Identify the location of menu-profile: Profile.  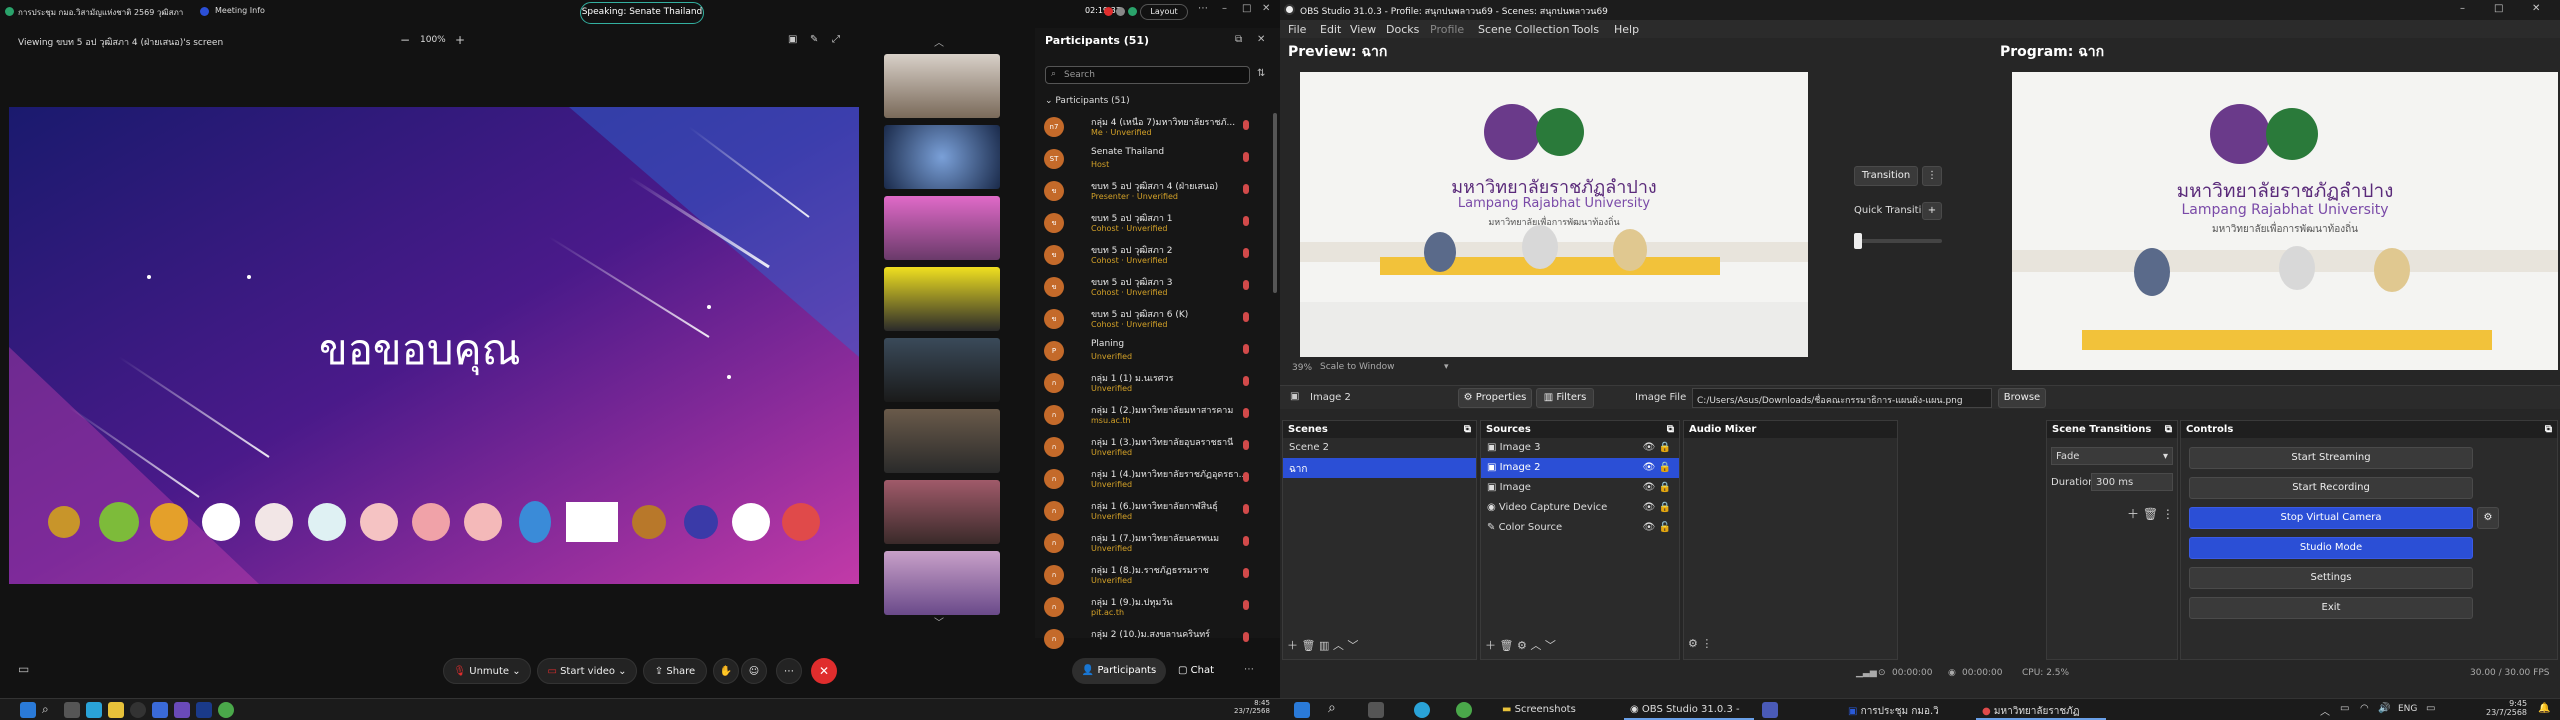
(1447, 29).